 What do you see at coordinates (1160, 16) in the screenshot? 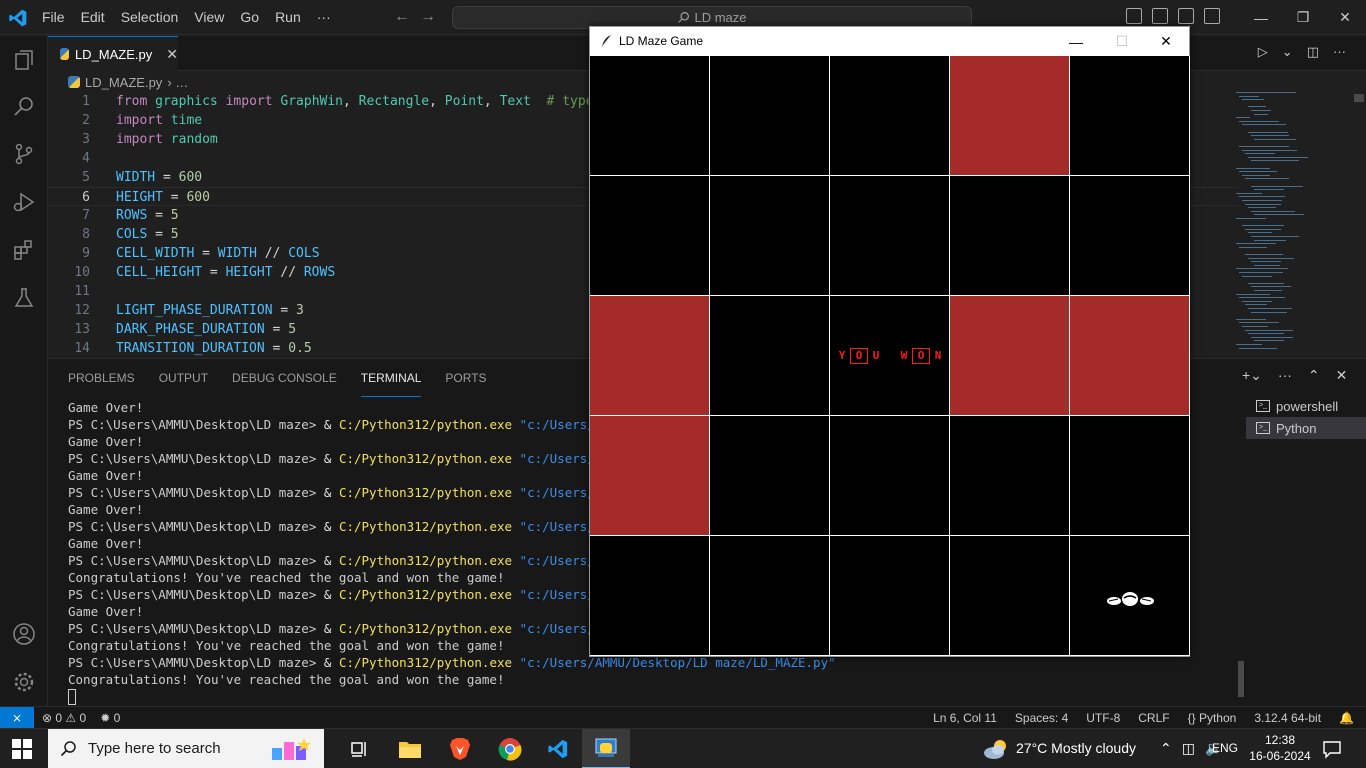
I see `toggle-panel-icon` at bounding box center [1160, 16].